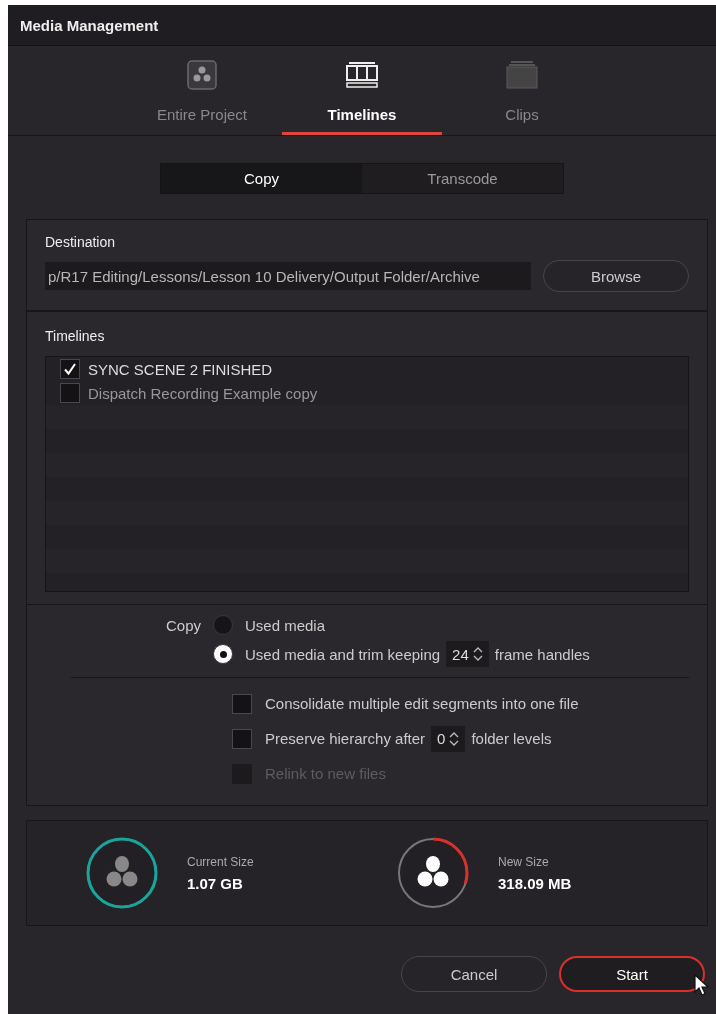 The image size is (716, 1014). I want to click on film-icon, so click(522, 75).